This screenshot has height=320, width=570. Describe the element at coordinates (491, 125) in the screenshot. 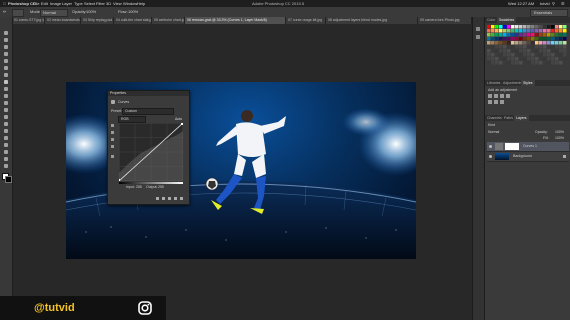

I see `layer-filter-kind: Kind` at that location.